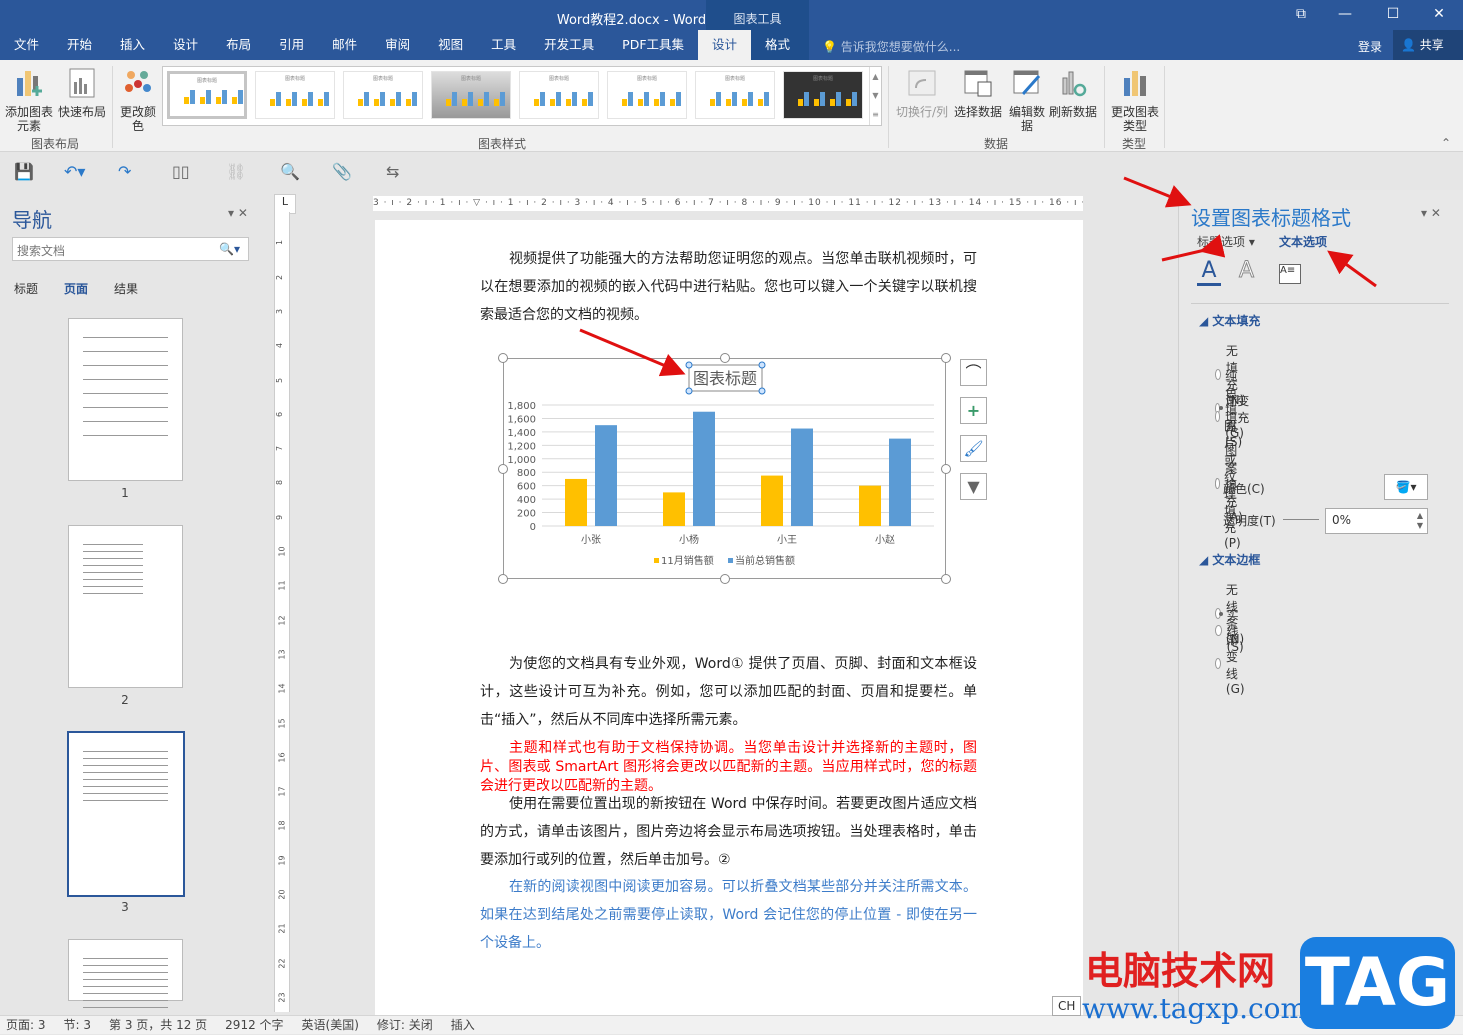  I want to click on compare-icon: ⇆, so click(392, 171).